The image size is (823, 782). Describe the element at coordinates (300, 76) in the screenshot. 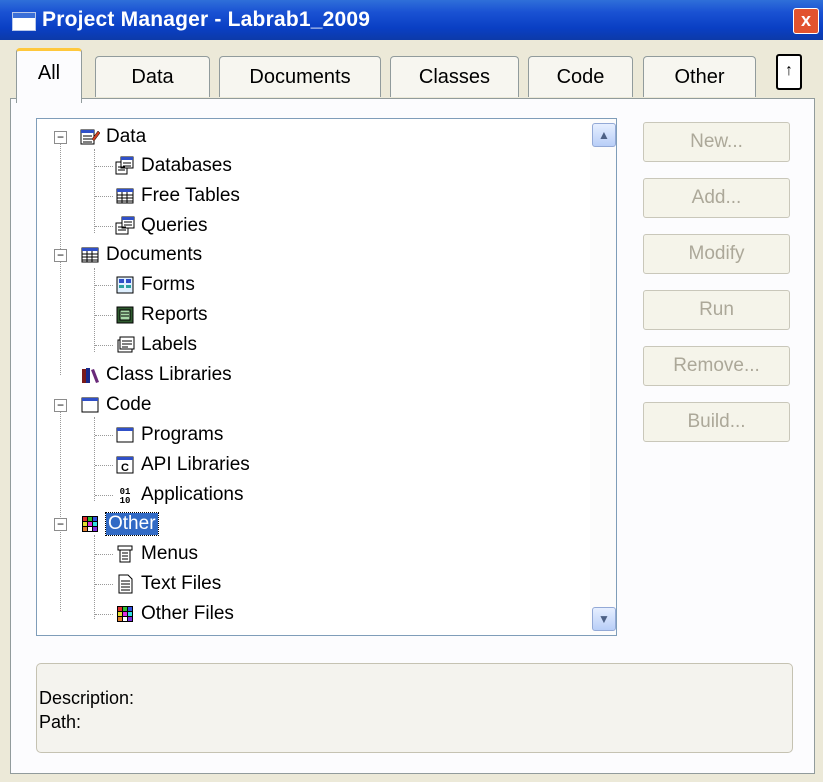

I see `tab-documents: Documents` at that location.